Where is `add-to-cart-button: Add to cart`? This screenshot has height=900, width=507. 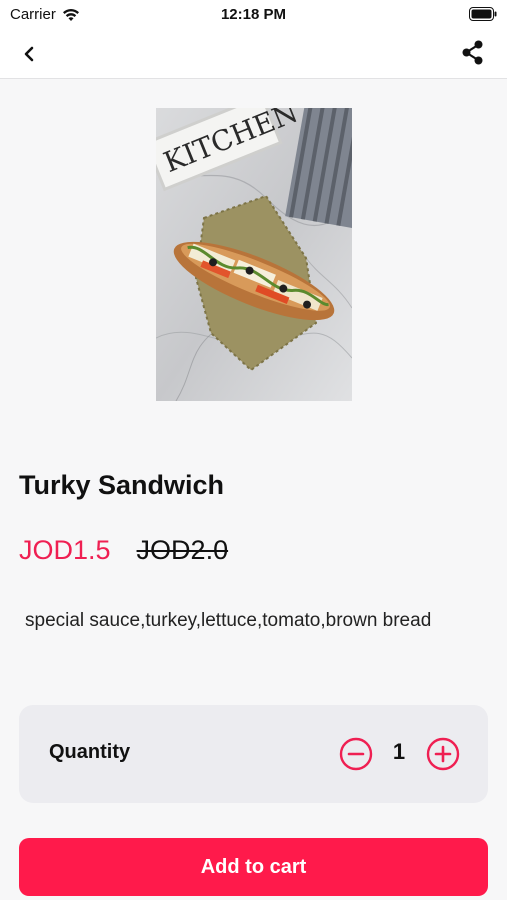 add-to-cart-button: Add to cart is located at coordinates (253, 867).